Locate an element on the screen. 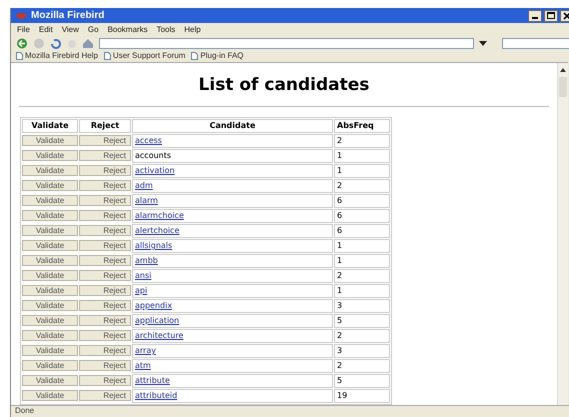  candidate-link: attribute is located at coordinates (152, 380).